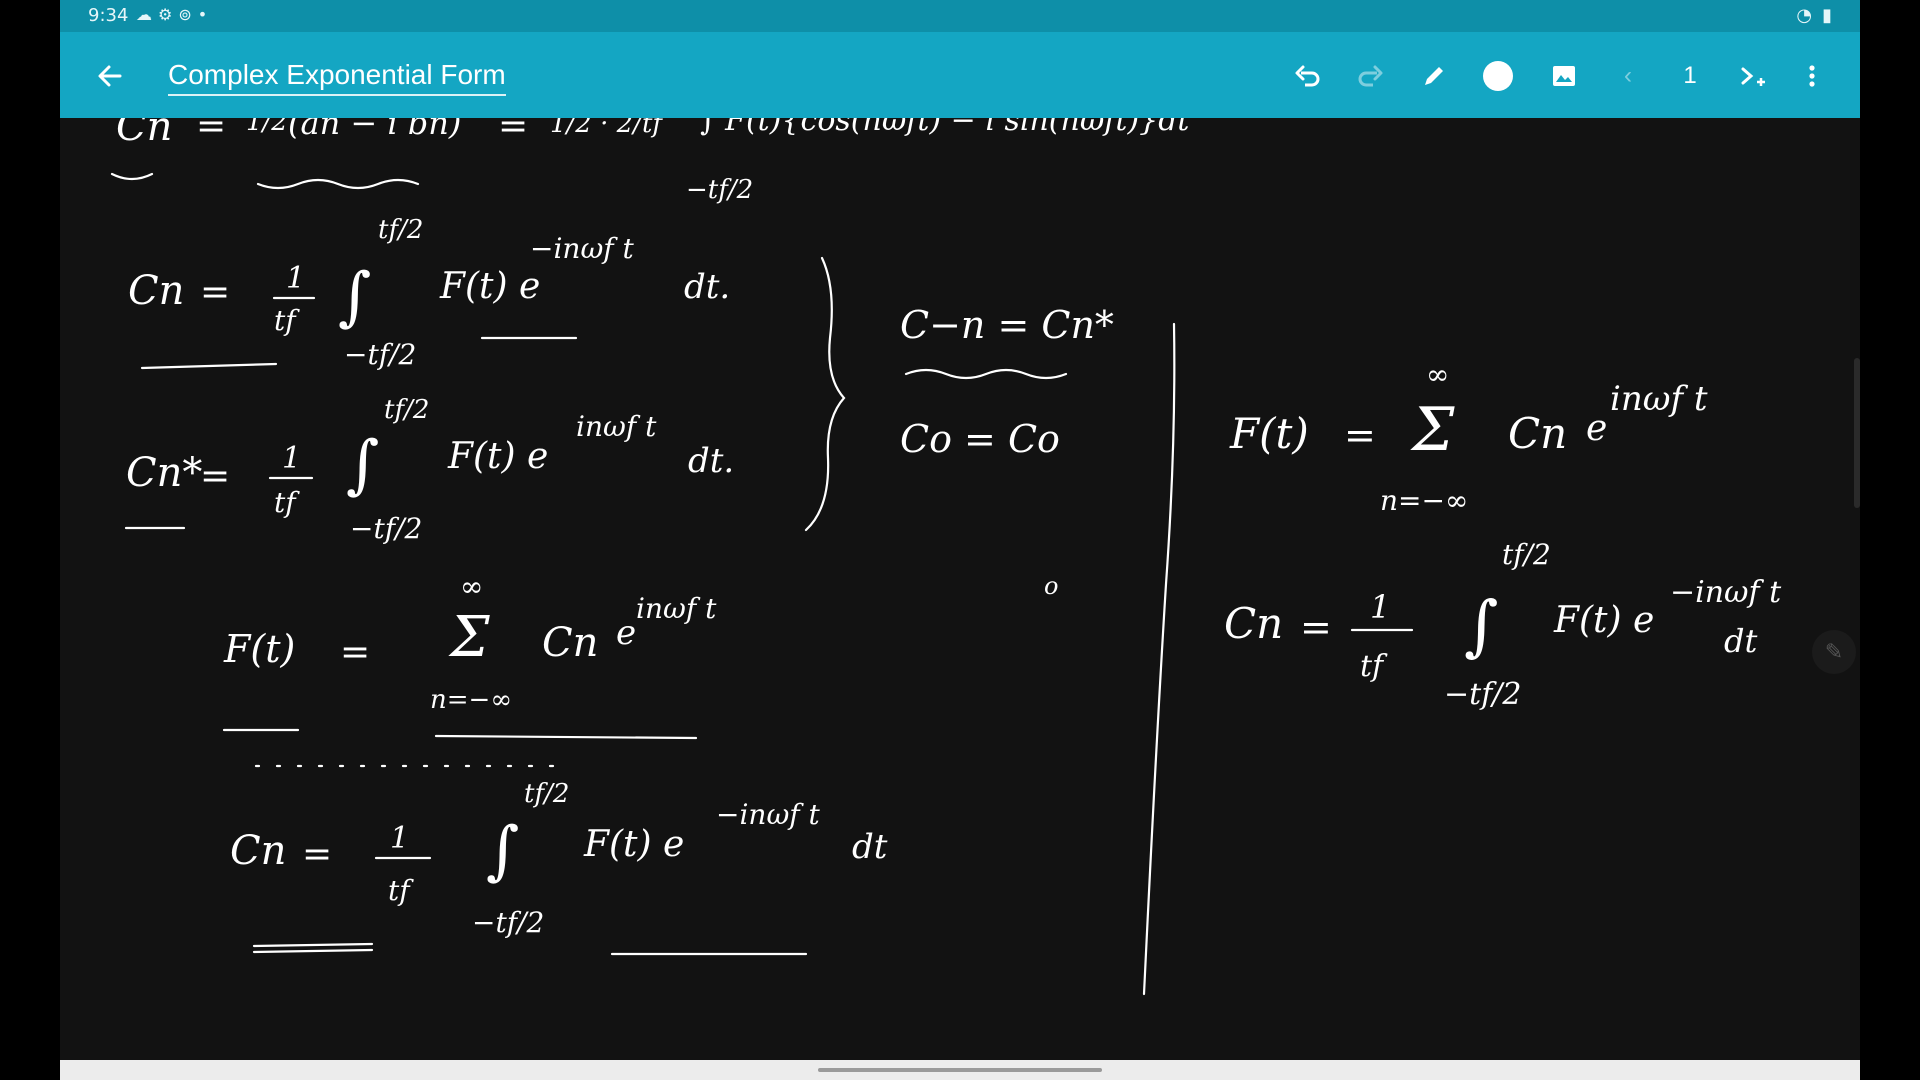  What do you see at coordinates (1269, 433) in the screenshot?
I see `rs-lhs: F(t)` at bounding box center [1269, 433].